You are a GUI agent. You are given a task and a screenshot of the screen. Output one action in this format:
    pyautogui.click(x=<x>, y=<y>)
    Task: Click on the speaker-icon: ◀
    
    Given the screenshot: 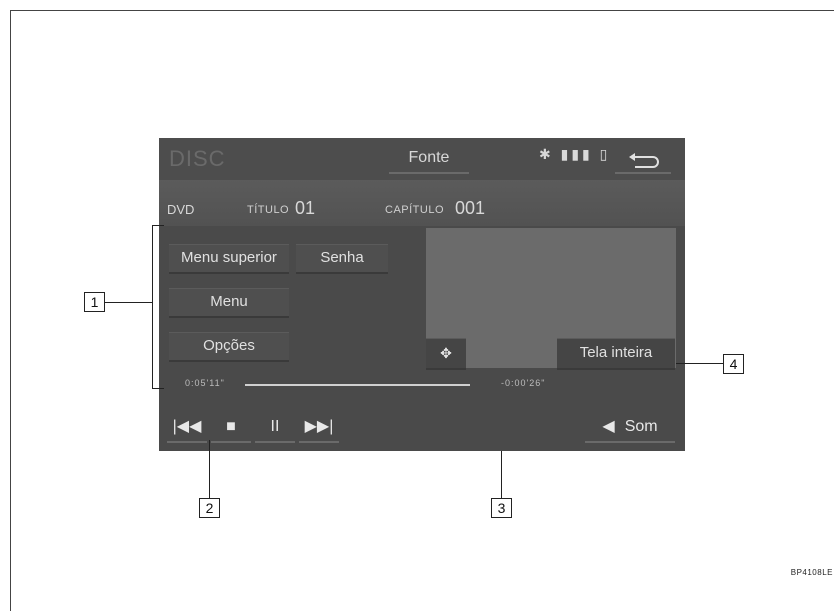 What is the action you would take?
    pyautogui.click(x=608, y=426)
    